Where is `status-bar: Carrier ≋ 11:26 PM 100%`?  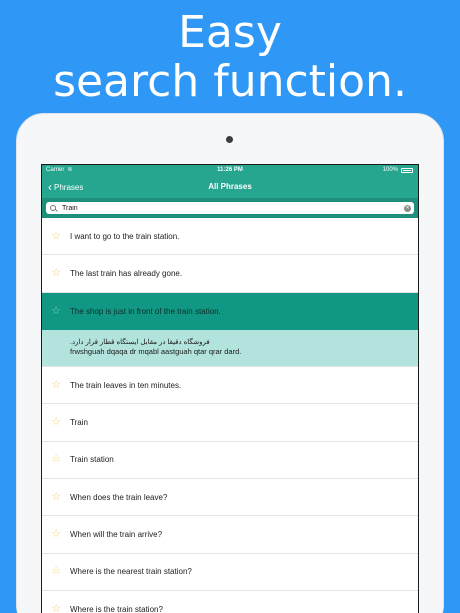 status-bar: Carrier ≋ 11:26 PM 100% is located at coordinates (230, 170).